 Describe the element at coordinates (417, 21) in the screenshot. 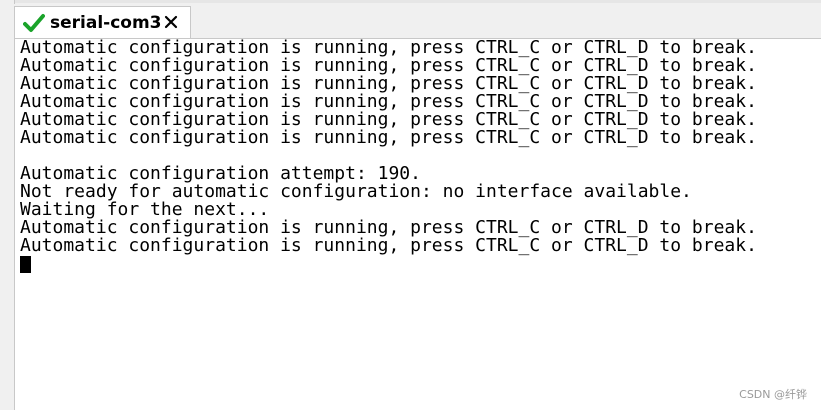

I see `tab-bar: serial-com3` at that location.